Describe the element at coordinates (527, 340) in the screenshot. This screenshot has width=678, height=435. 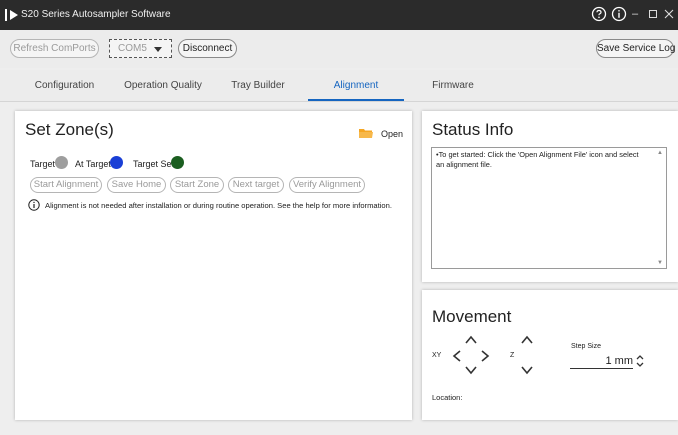
I see `z-up-arrow-icon` at that location.